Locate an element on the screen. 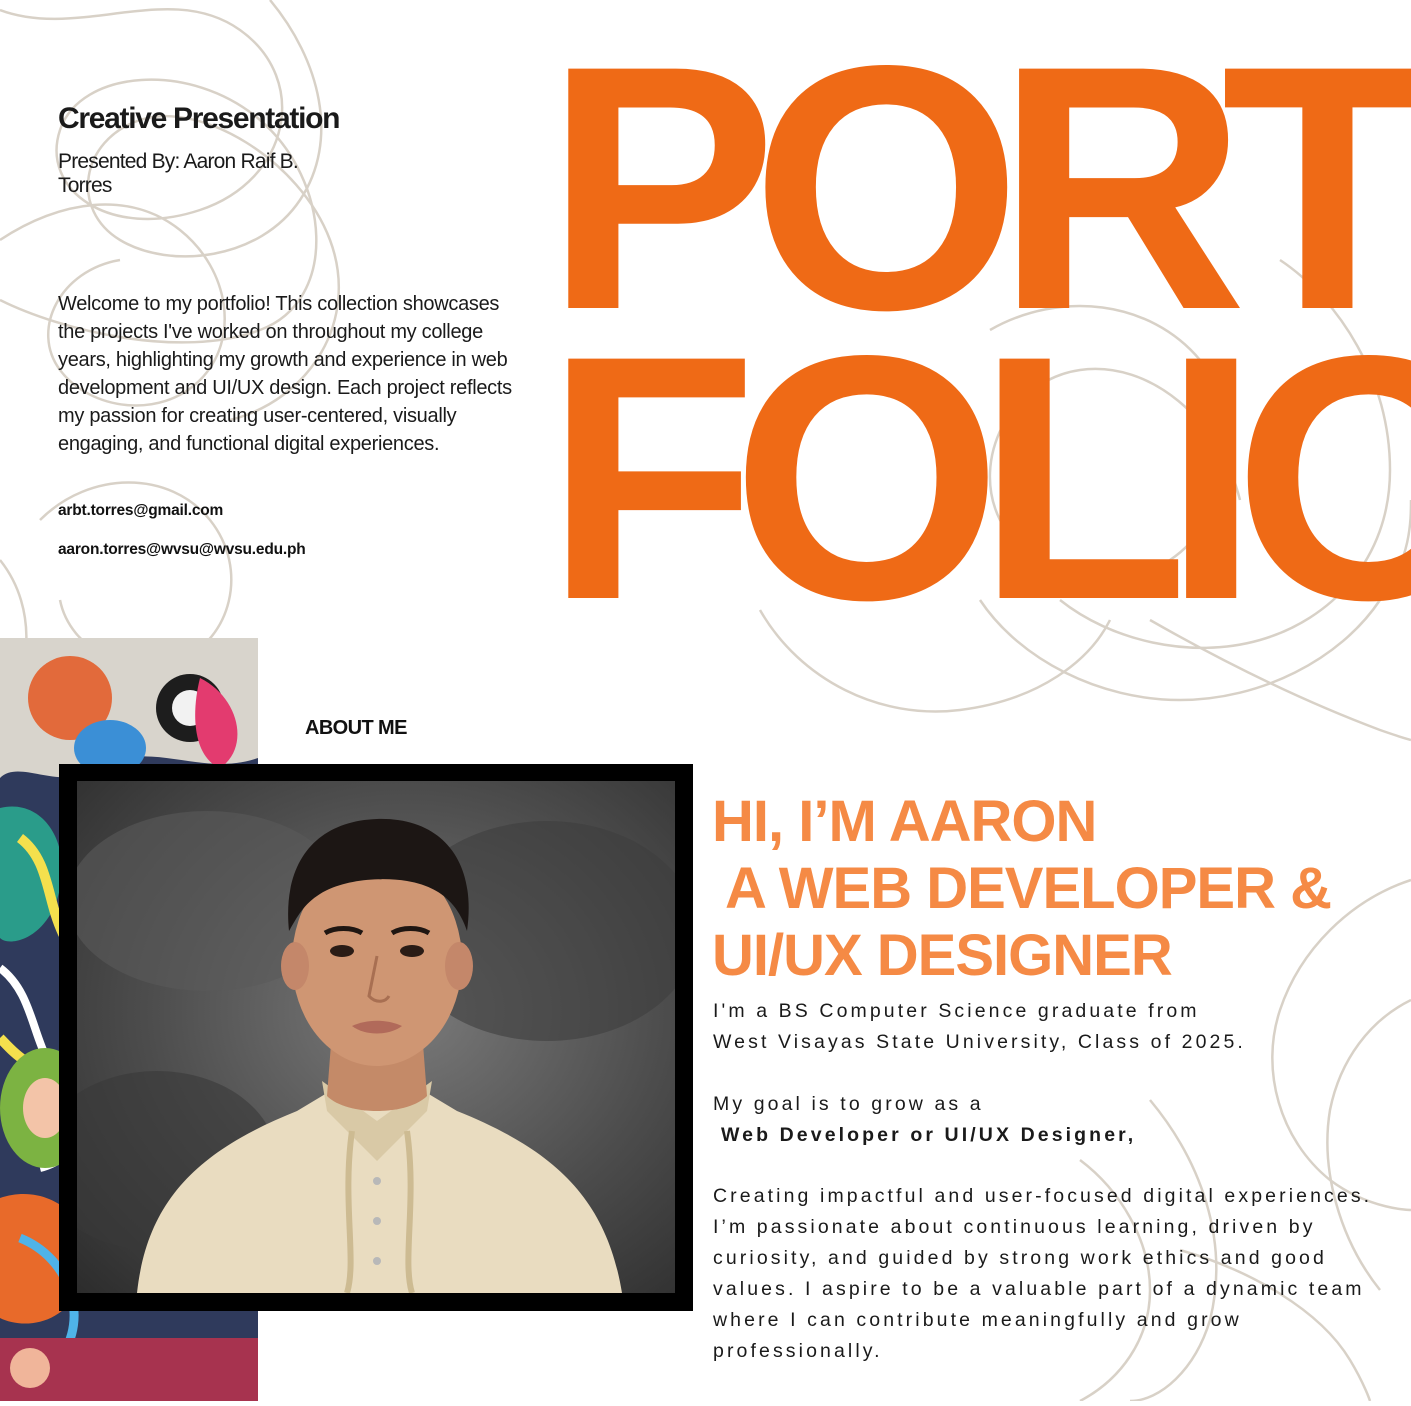  email-school: aaron.torres@wvsu@wvsu.edu.ph is located at coordinates (182, 550).